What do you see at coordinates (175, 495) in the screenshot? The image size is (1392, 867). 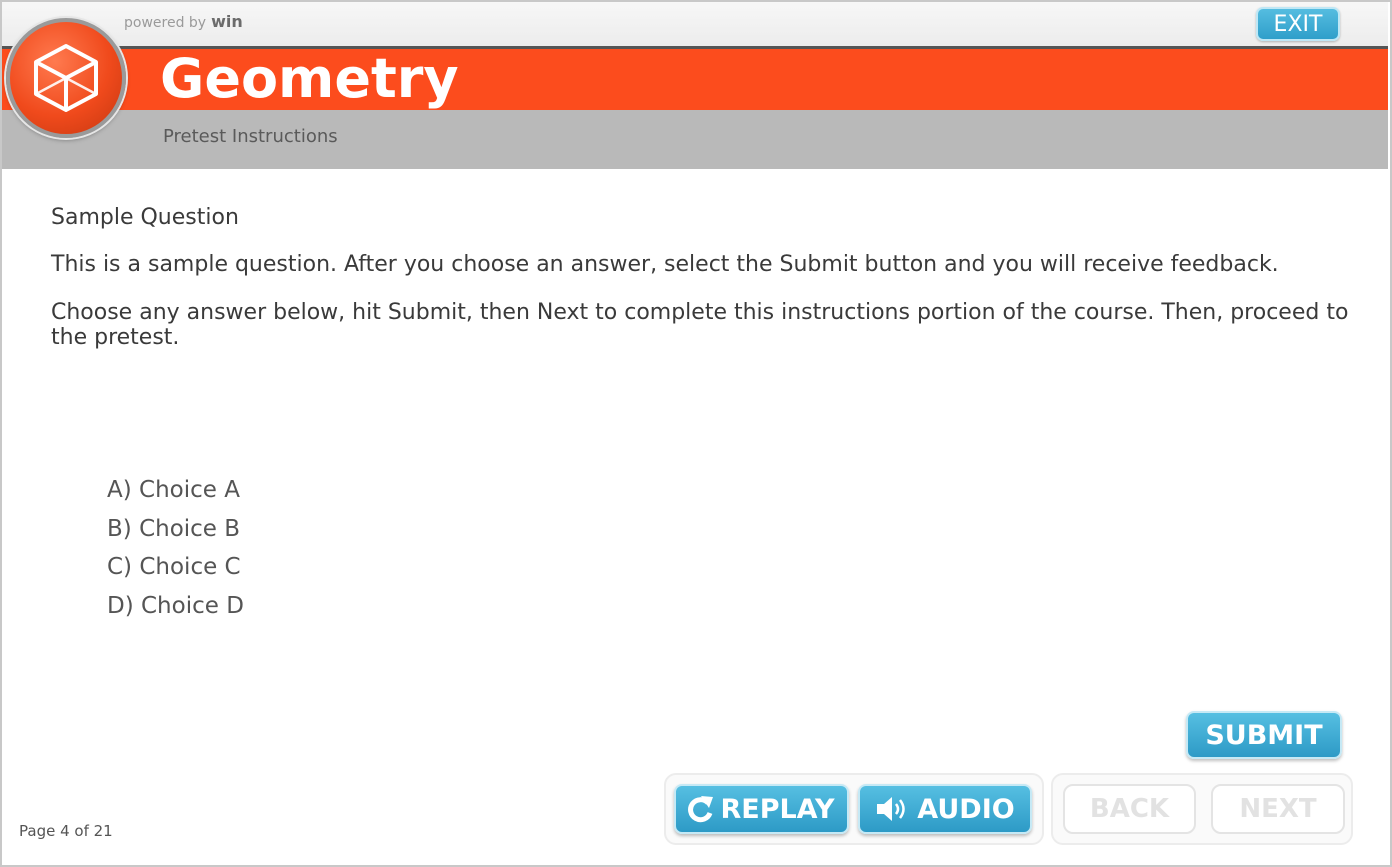 I see `choice-a: A) Choice A` at bounding box center [175, 495].